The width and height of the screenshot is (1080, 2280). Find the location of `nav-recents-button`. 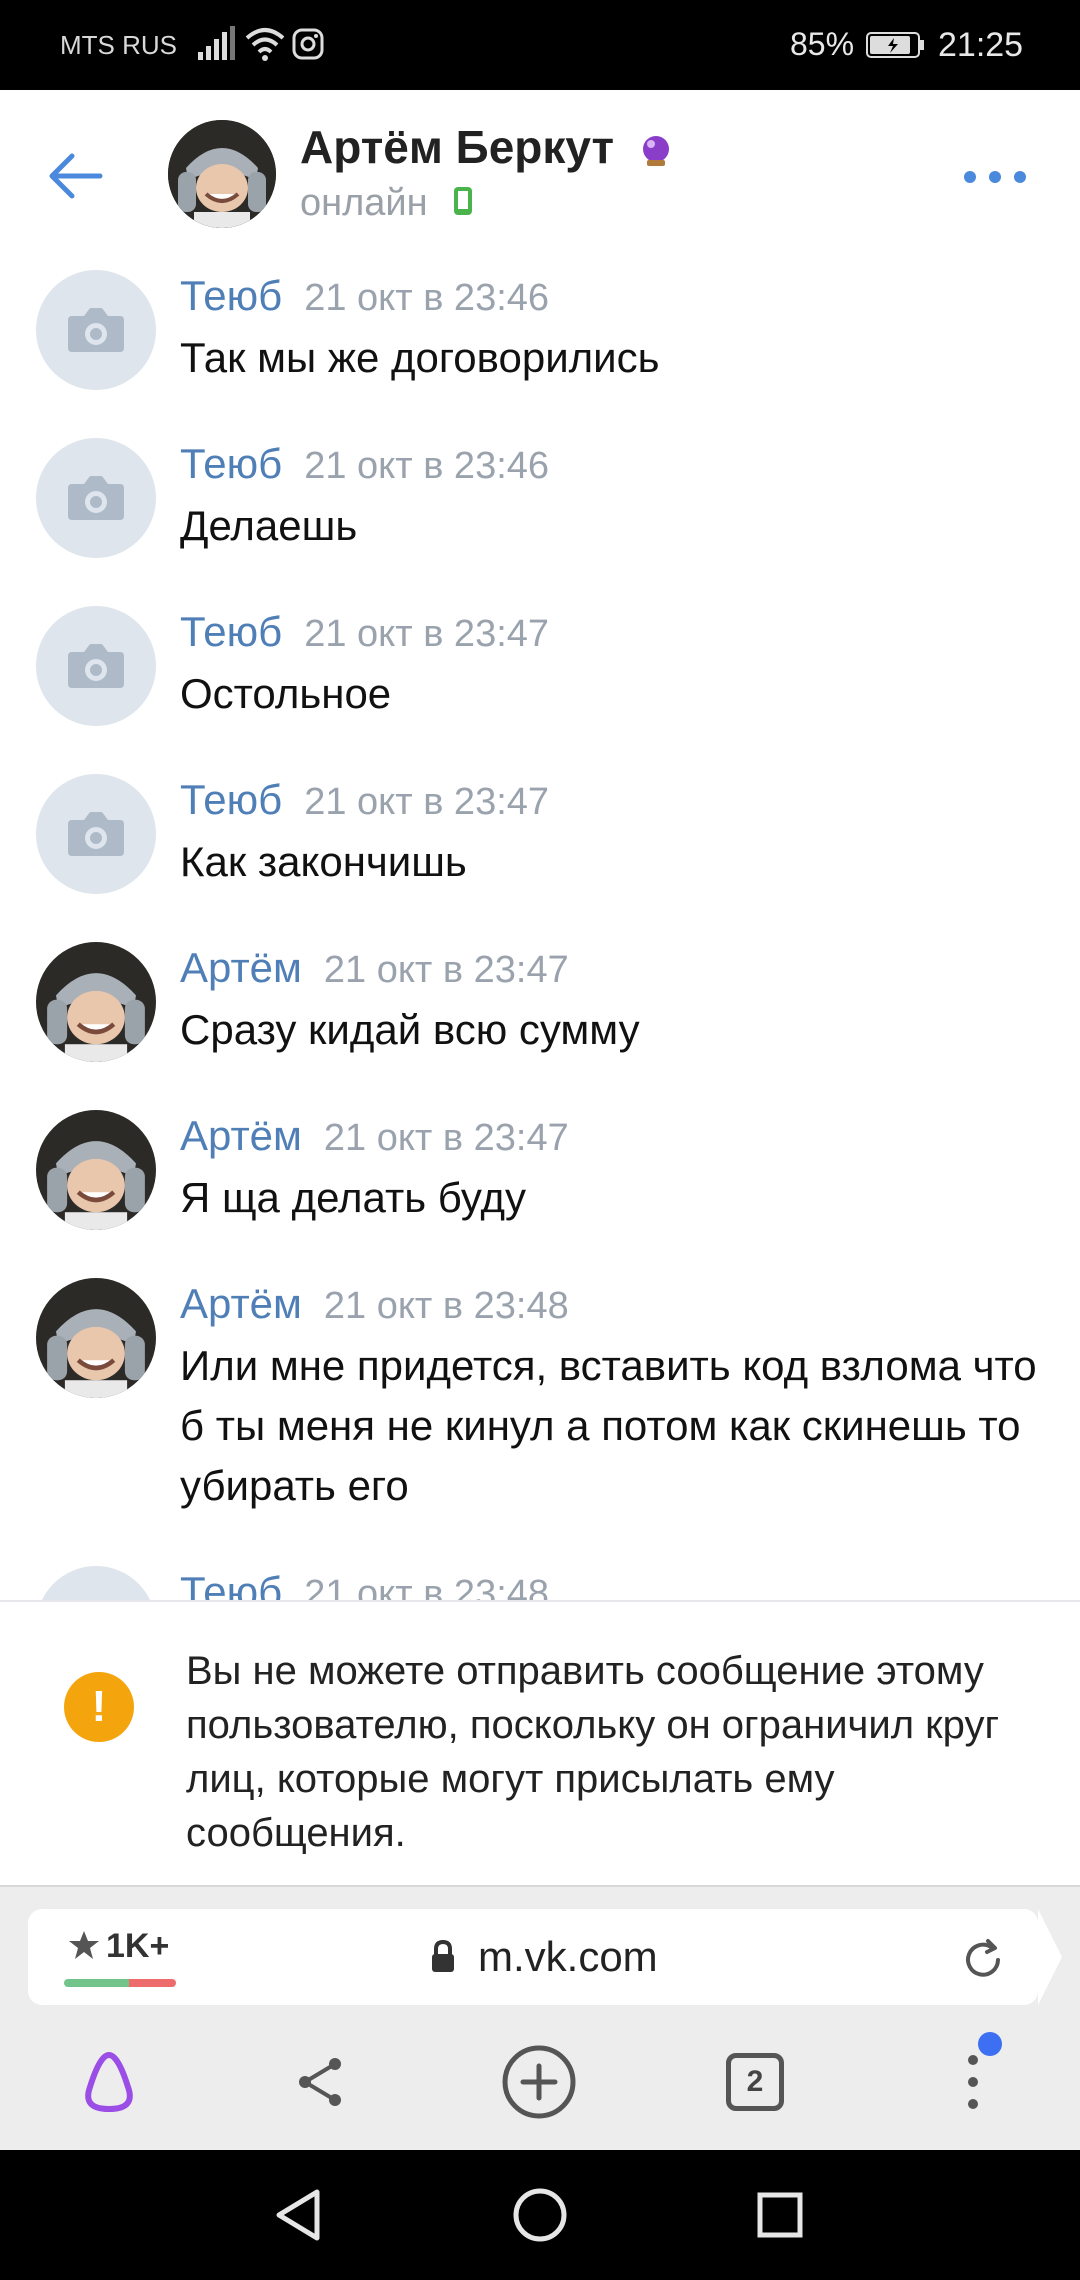

nav-recents-button is located at coordinates (780, 2215).